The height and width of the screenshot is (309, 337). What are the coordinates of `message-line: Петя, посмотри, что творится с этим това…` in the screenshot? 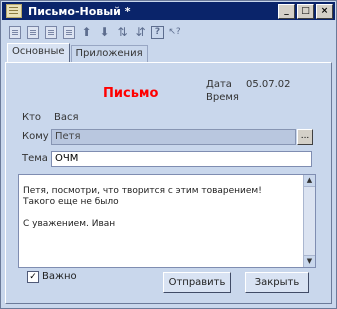 It's located at (142, 191).